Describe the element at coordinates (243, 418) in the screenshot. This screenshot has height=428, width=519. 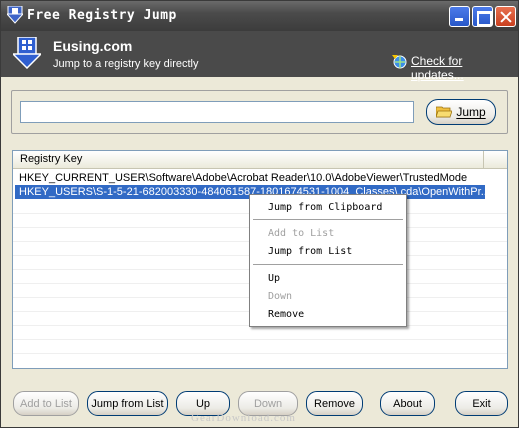
I see `watermark: GearDownload.com` at that location.